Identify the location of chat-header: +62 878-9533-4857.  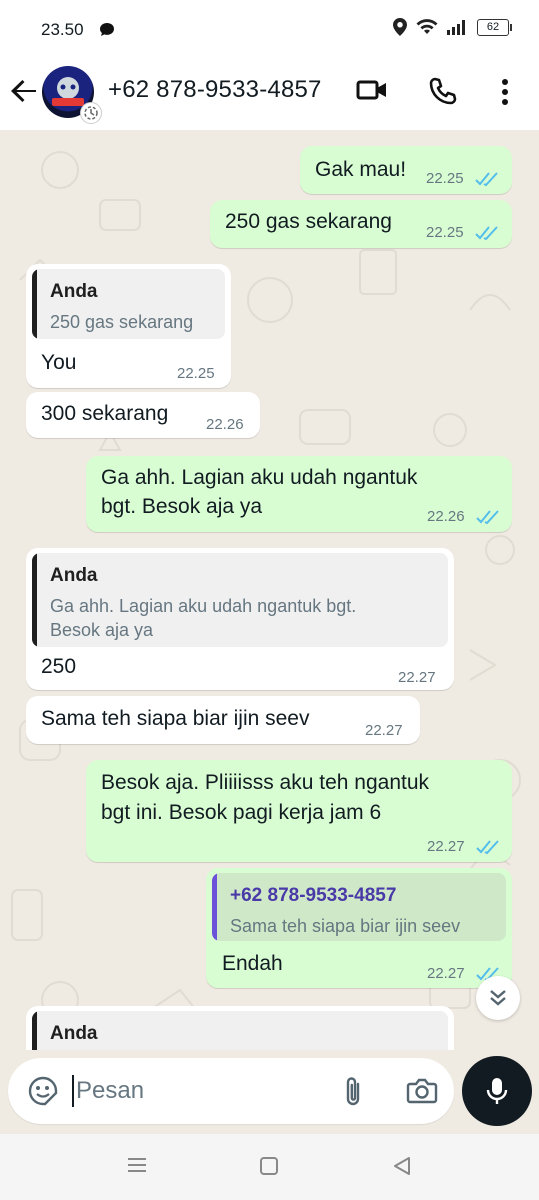
(269, 93).